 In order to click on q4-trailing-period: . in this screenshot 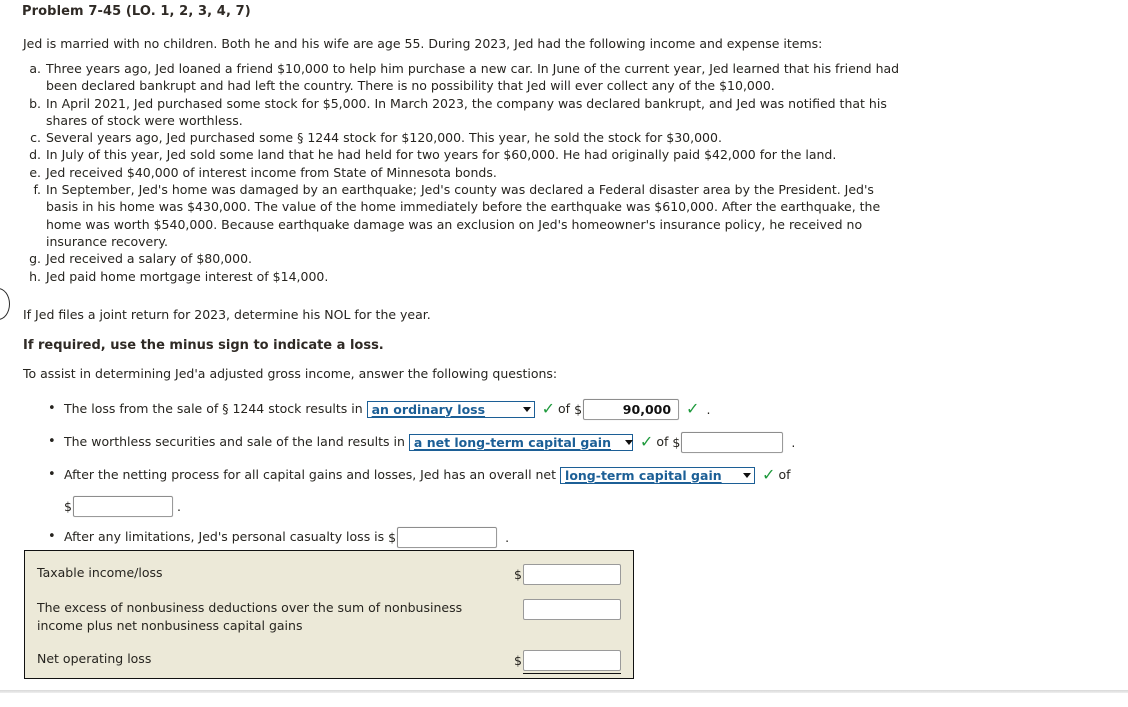, I will do `click(507, 537)`.